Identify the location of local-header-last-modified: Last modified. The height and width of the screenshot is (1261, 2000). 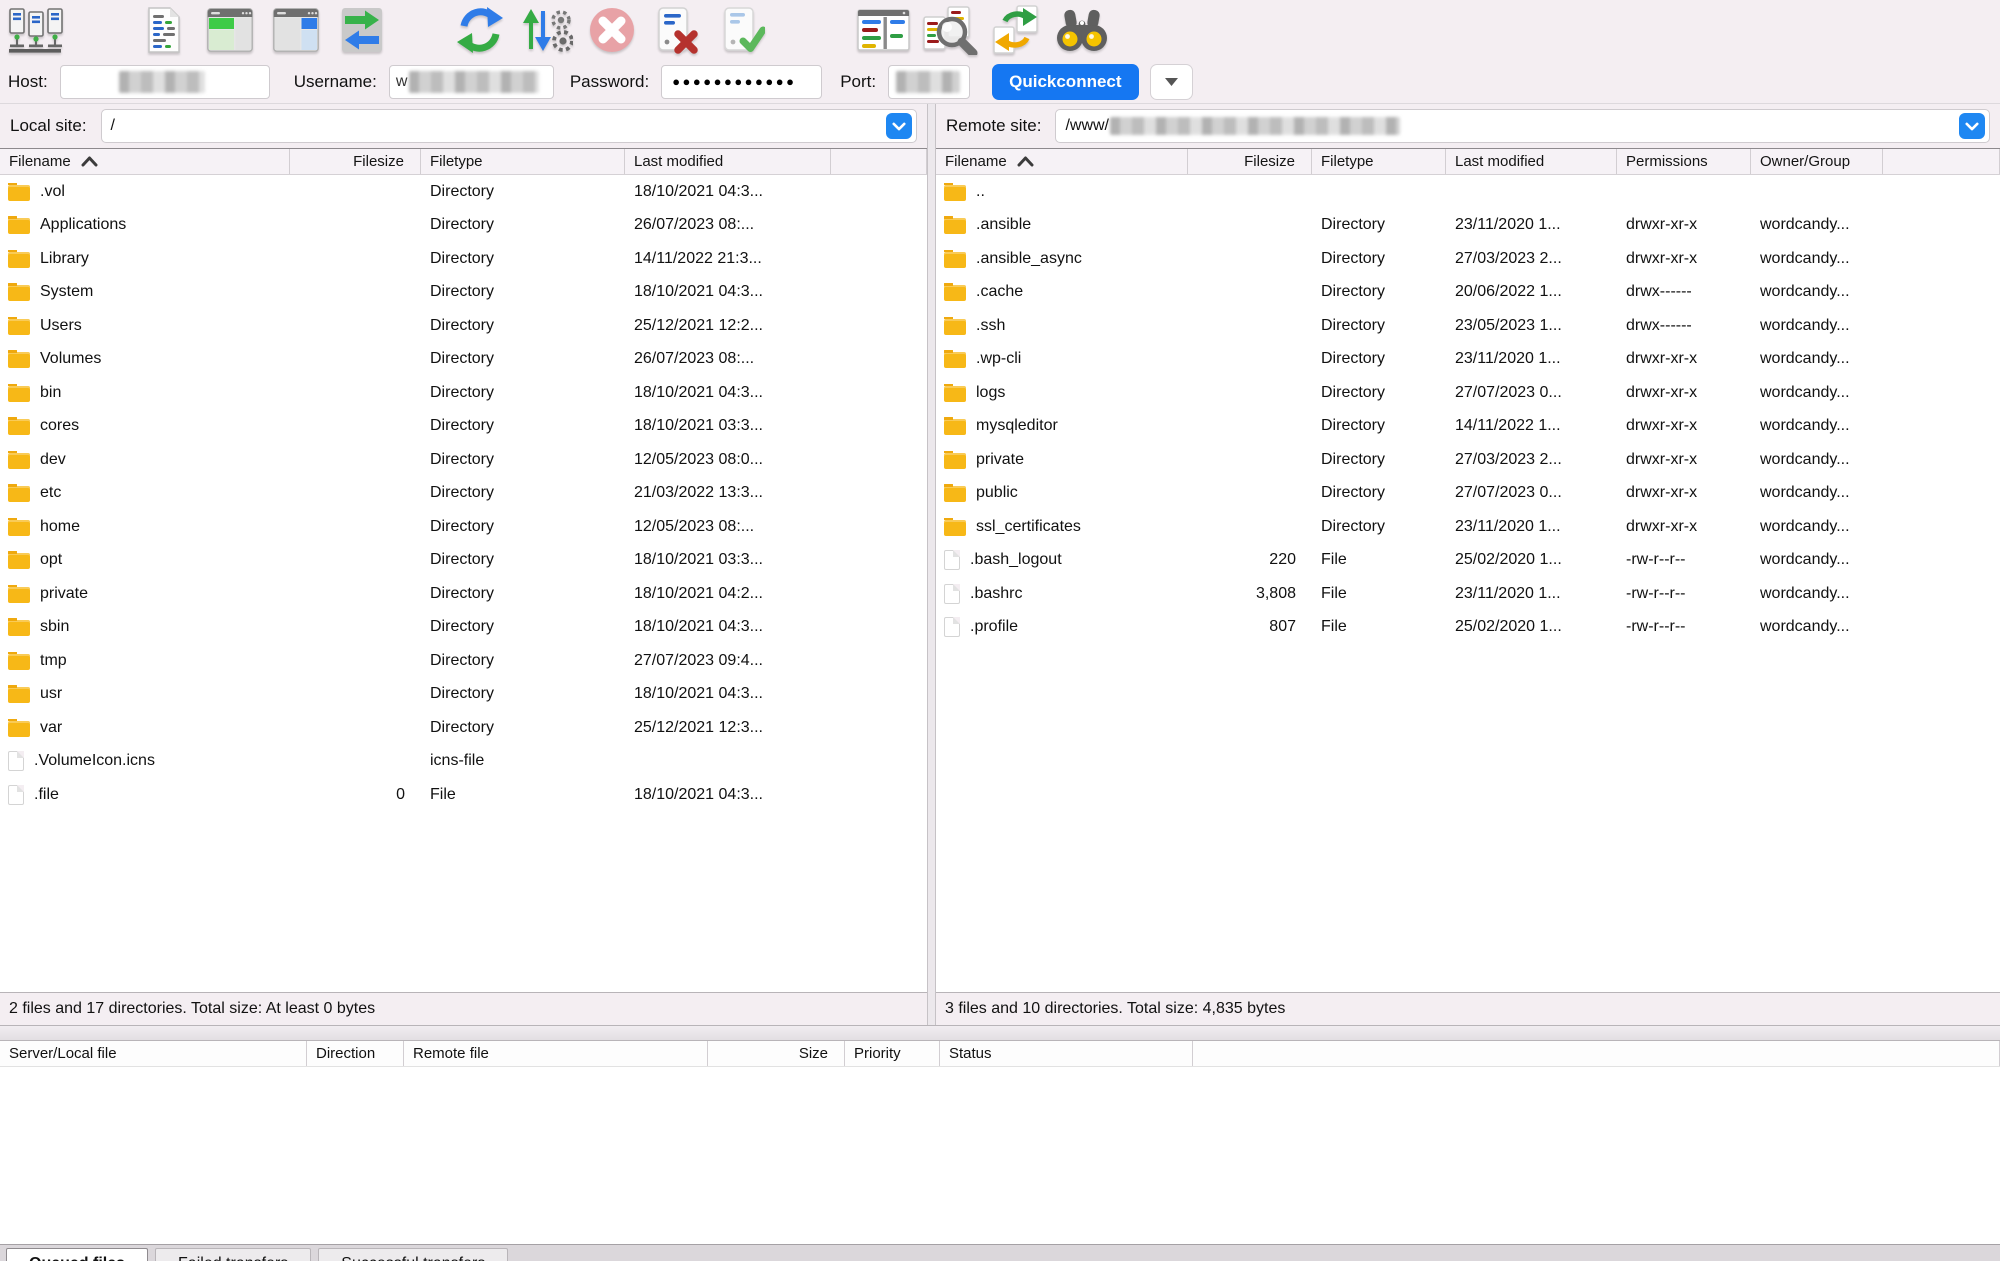
(728, 161).